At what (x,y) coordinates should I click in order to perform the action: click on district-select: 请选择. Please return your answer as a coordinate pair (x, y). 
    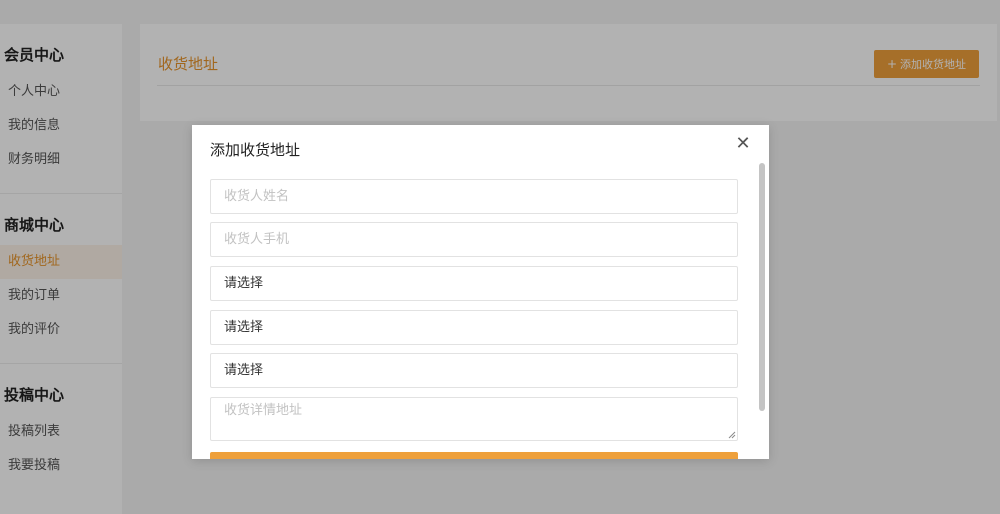
    Looking at the image, I should click on (474, 370).